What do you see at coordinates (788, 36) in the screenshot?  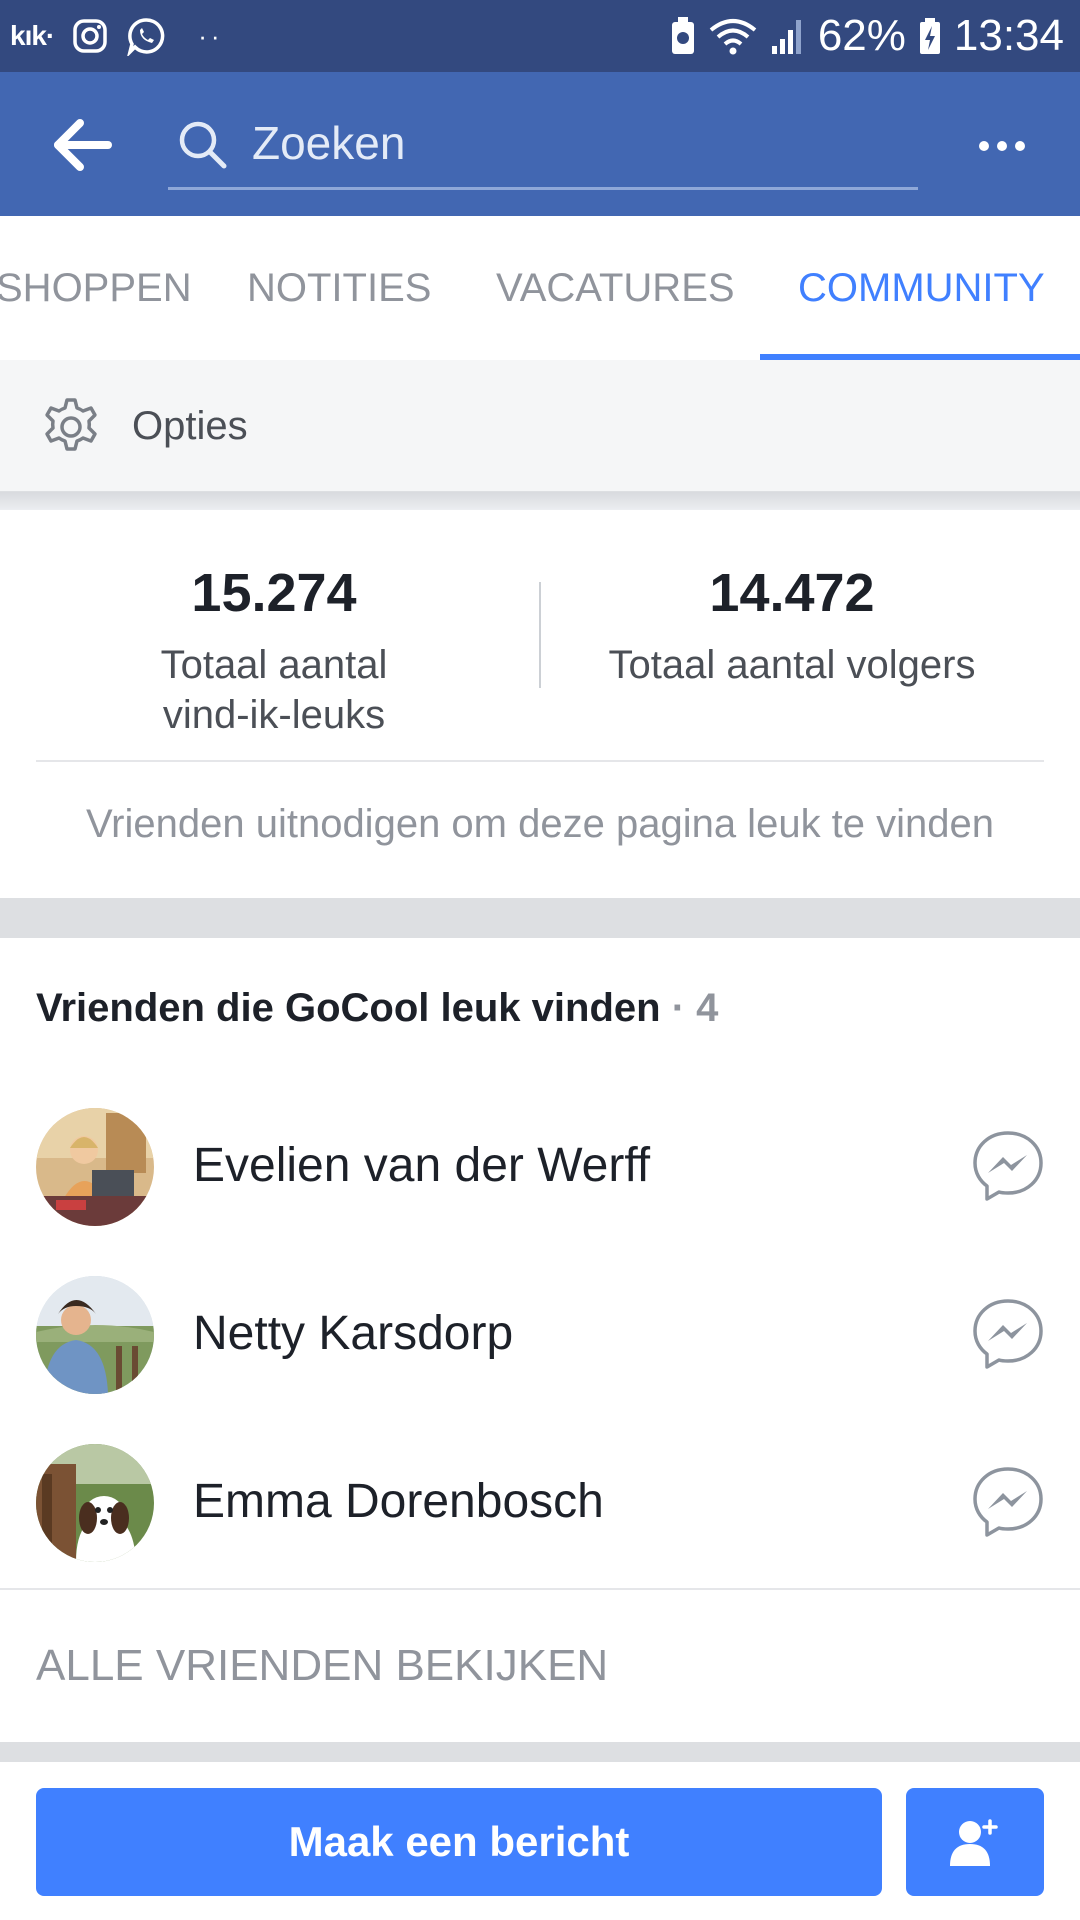 I see `signal-icon` at bounding box center [788, 36].